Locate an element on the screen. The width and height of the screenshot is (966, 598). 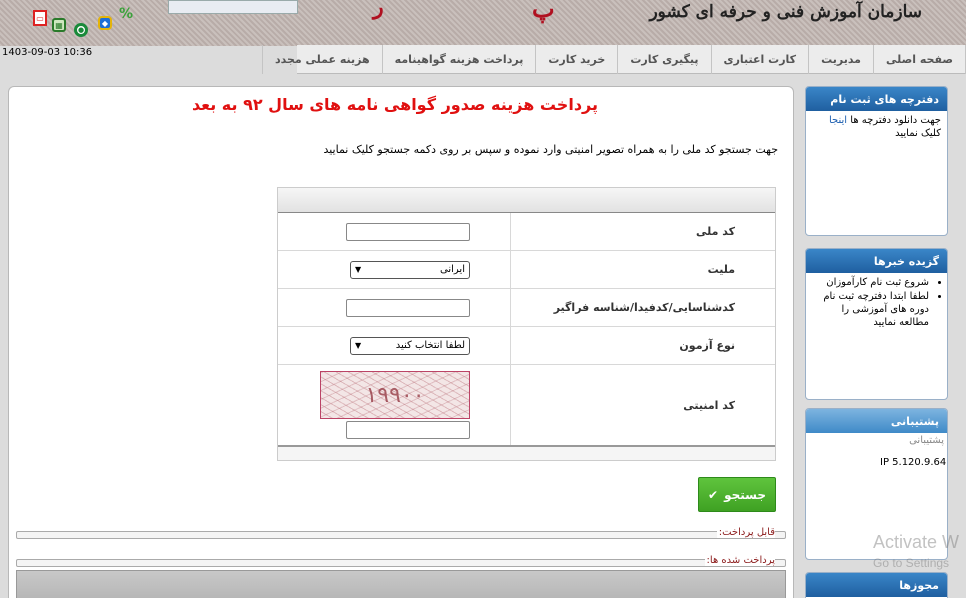
date-time: 1403-09-03 10:36 is located at coordinates (47, 52).